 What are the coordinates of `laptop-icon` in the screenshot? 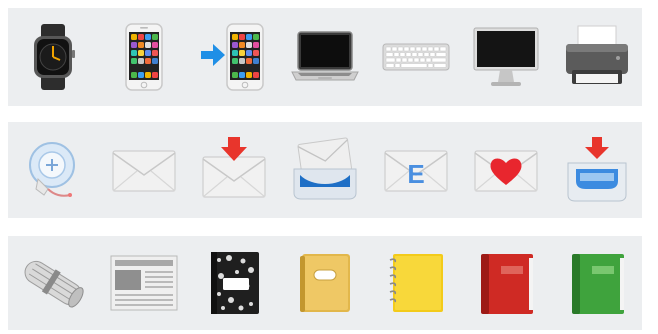 It's located at (325, 57).